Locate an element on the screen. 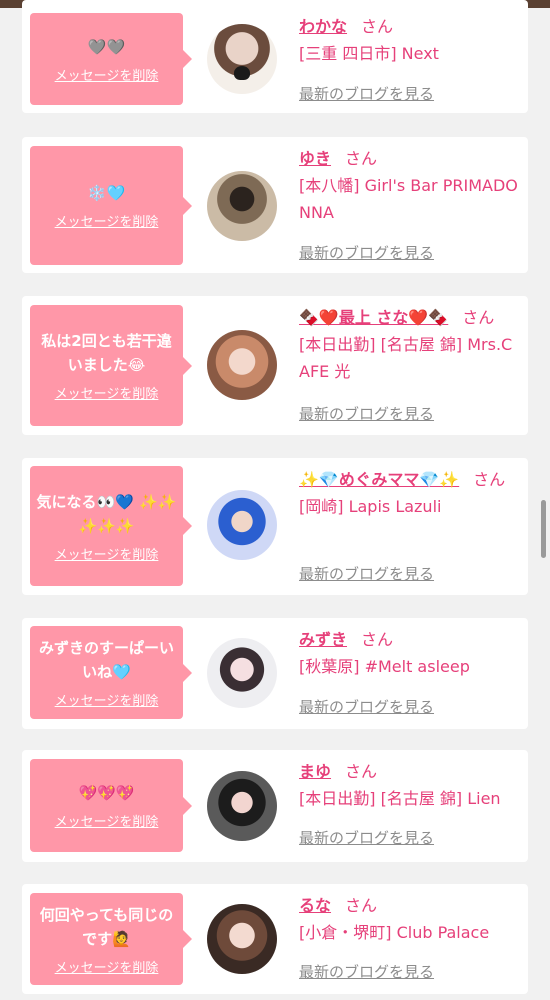 This screenshot has width=550, height=1000. cast-name-link: ✨💎めぐみママ💎✨ is located at coordinates (379, 479).